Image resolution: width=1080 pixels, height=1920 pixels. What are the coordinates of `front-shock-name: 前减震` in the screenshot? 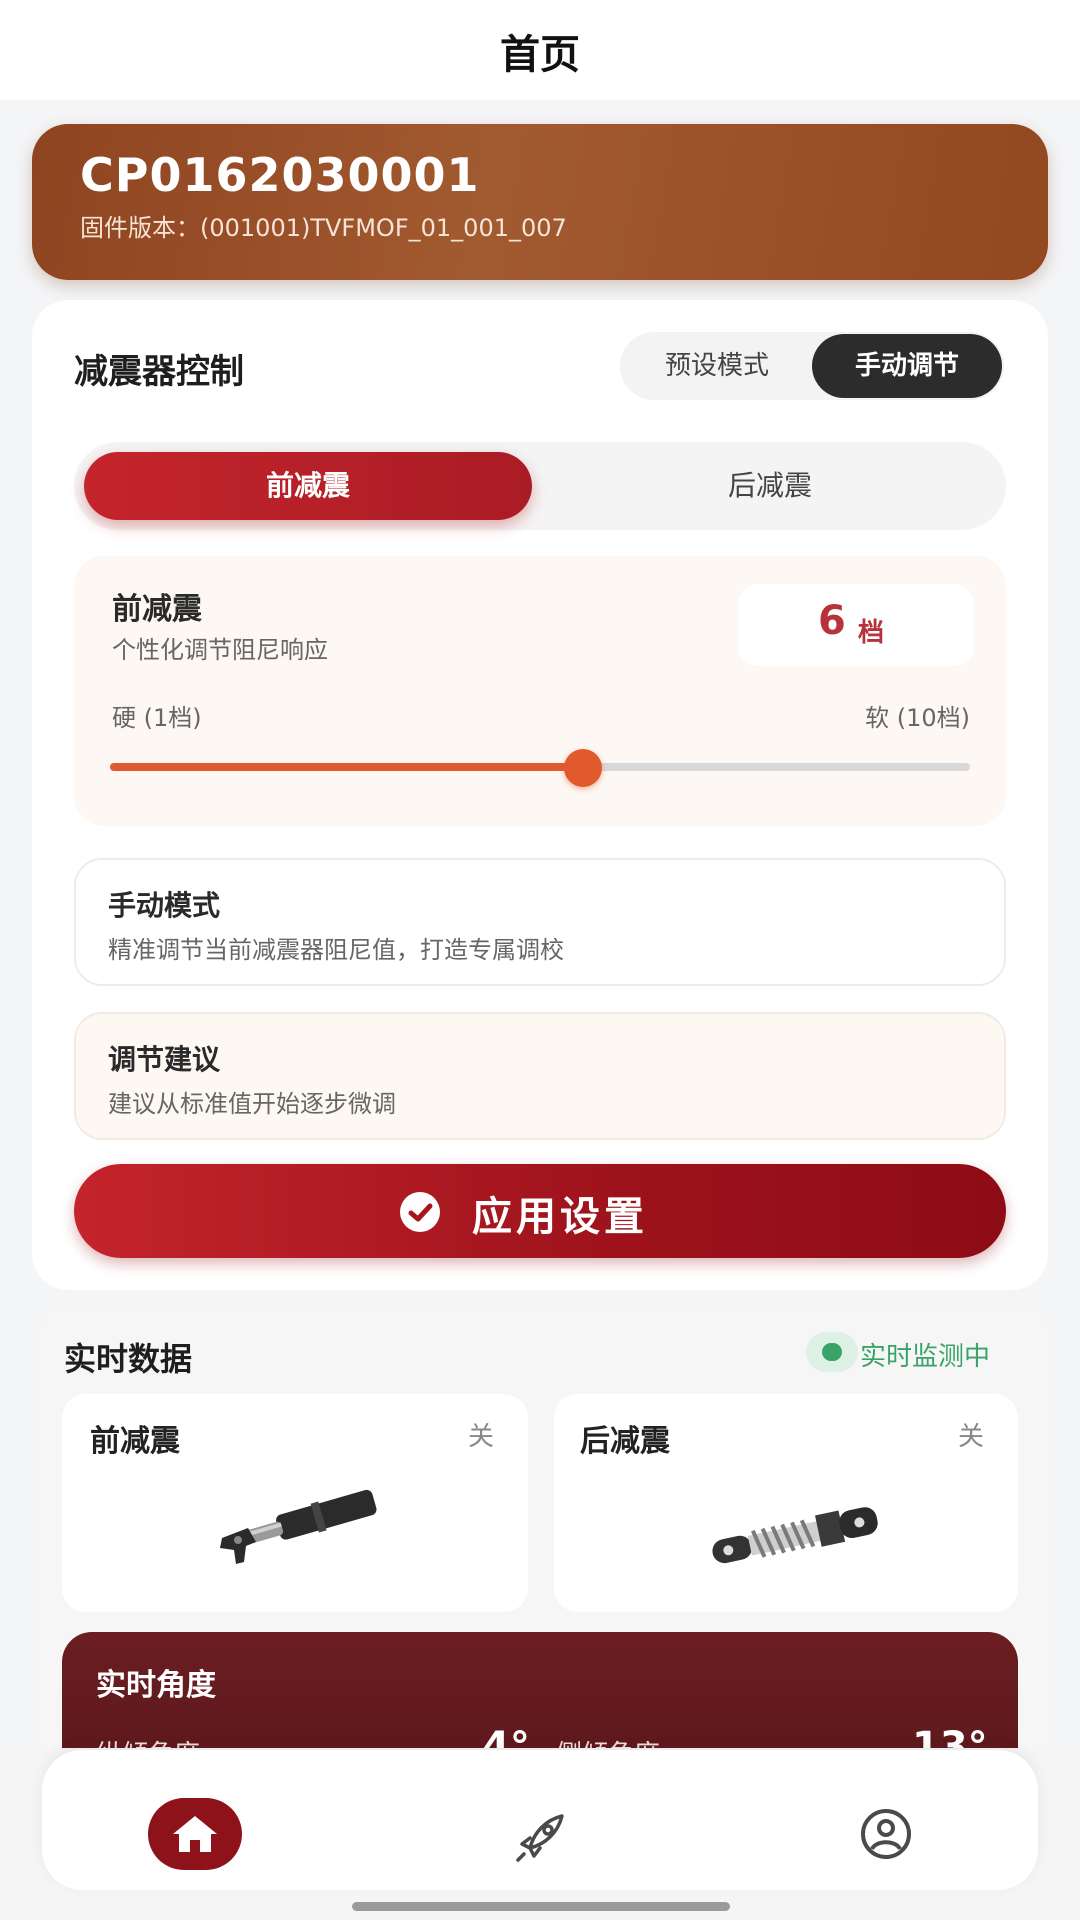 It's located at (135, 1441).